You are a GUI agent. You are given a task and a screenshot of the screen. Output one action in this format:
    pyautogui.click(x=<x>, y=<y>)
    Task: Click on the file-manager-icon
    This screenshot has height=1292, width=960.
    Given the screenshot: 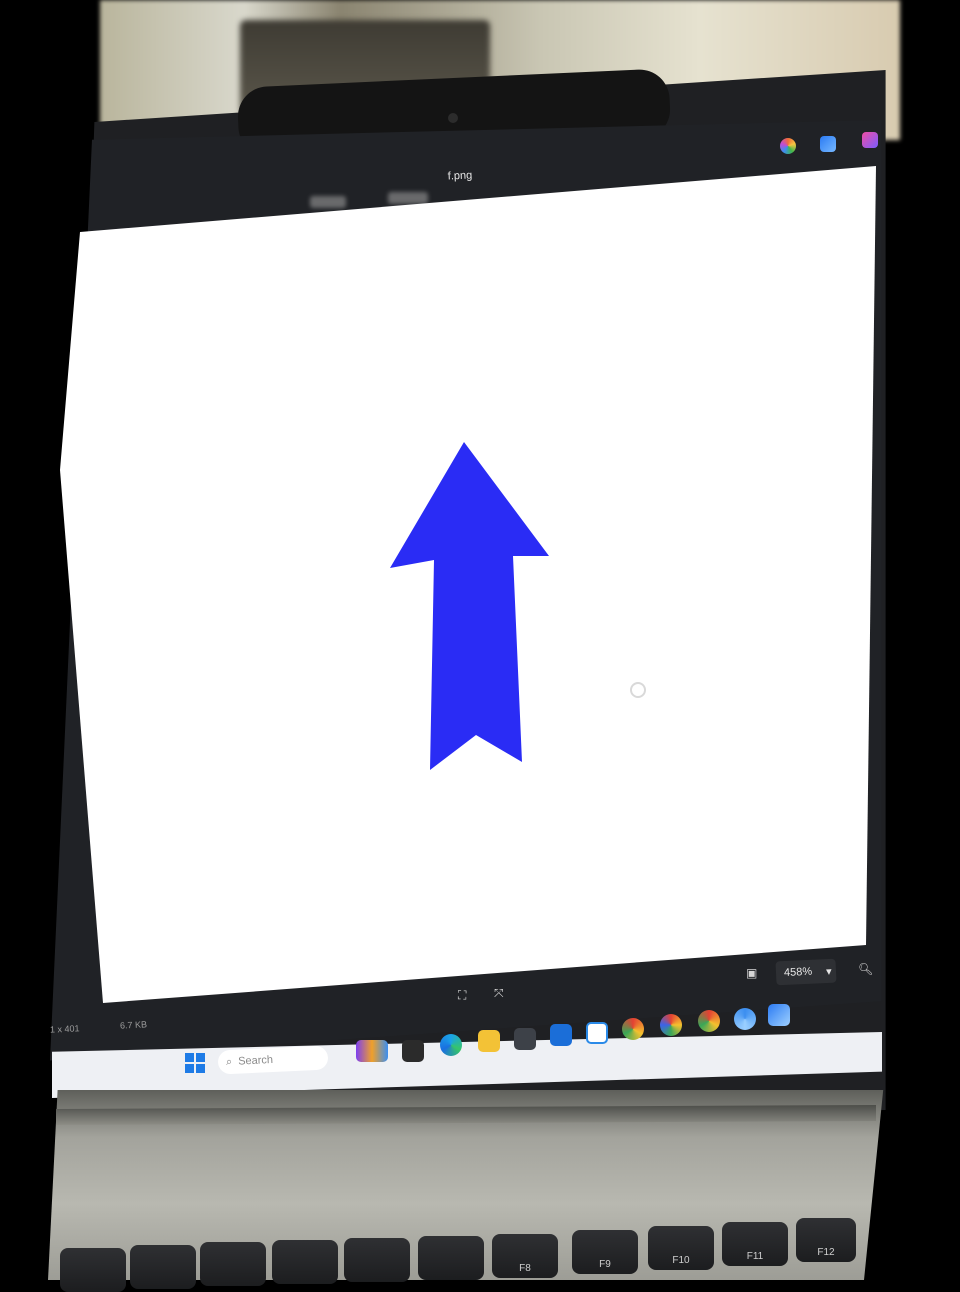 What is the action you would take?
    pyautogui.click(x=413, y=1051)
    